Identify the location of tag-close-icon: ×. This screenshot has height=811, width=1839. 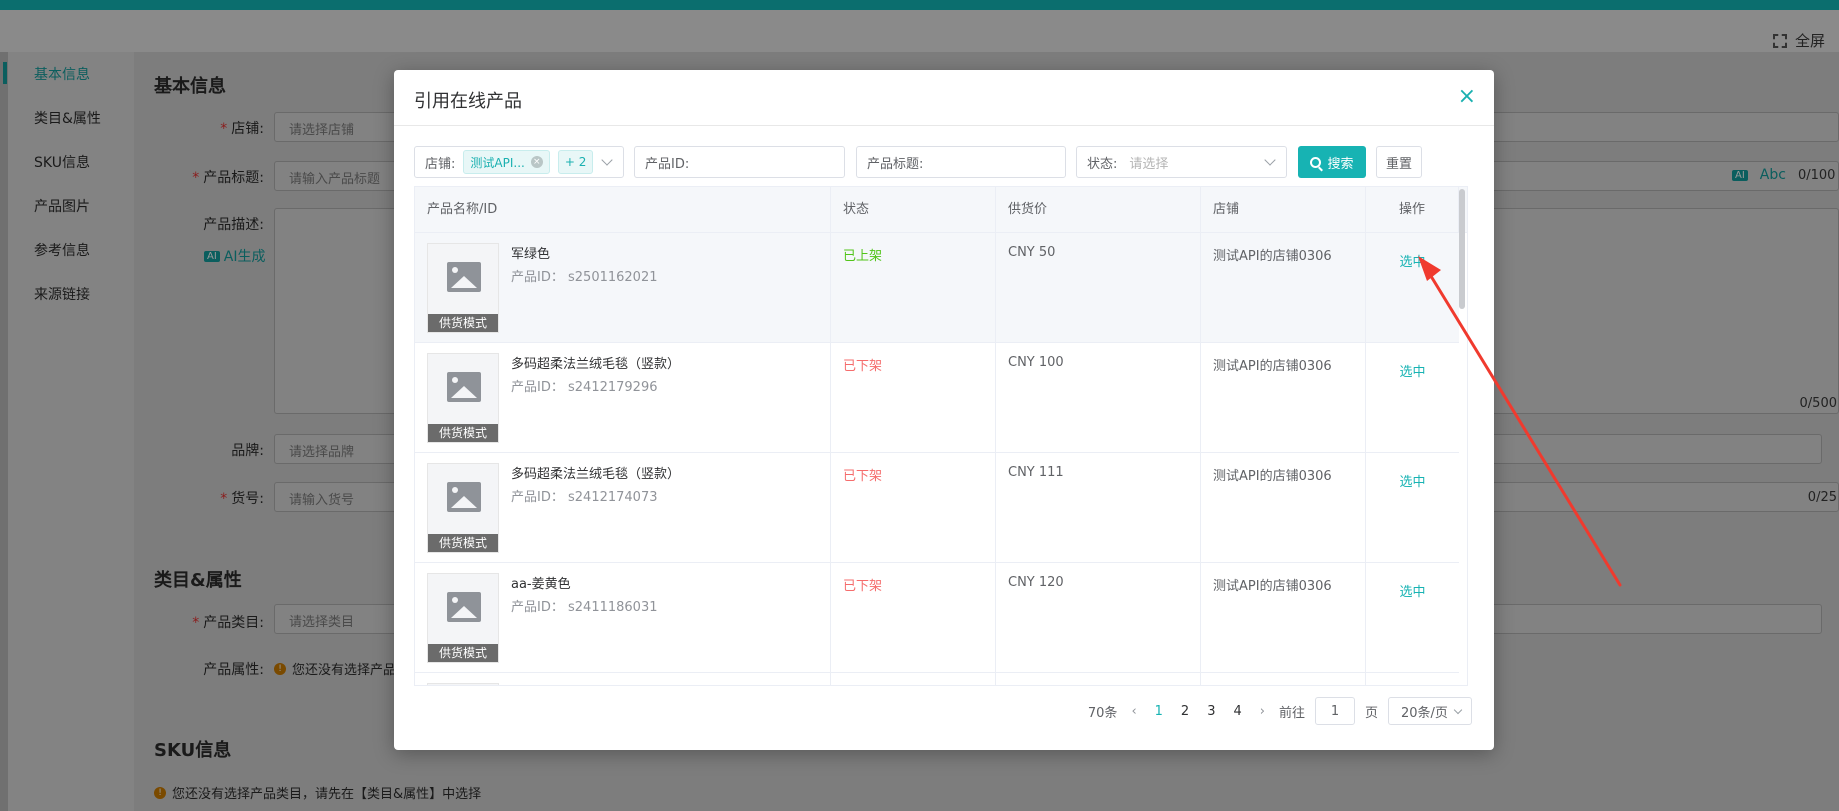
(536, 162).